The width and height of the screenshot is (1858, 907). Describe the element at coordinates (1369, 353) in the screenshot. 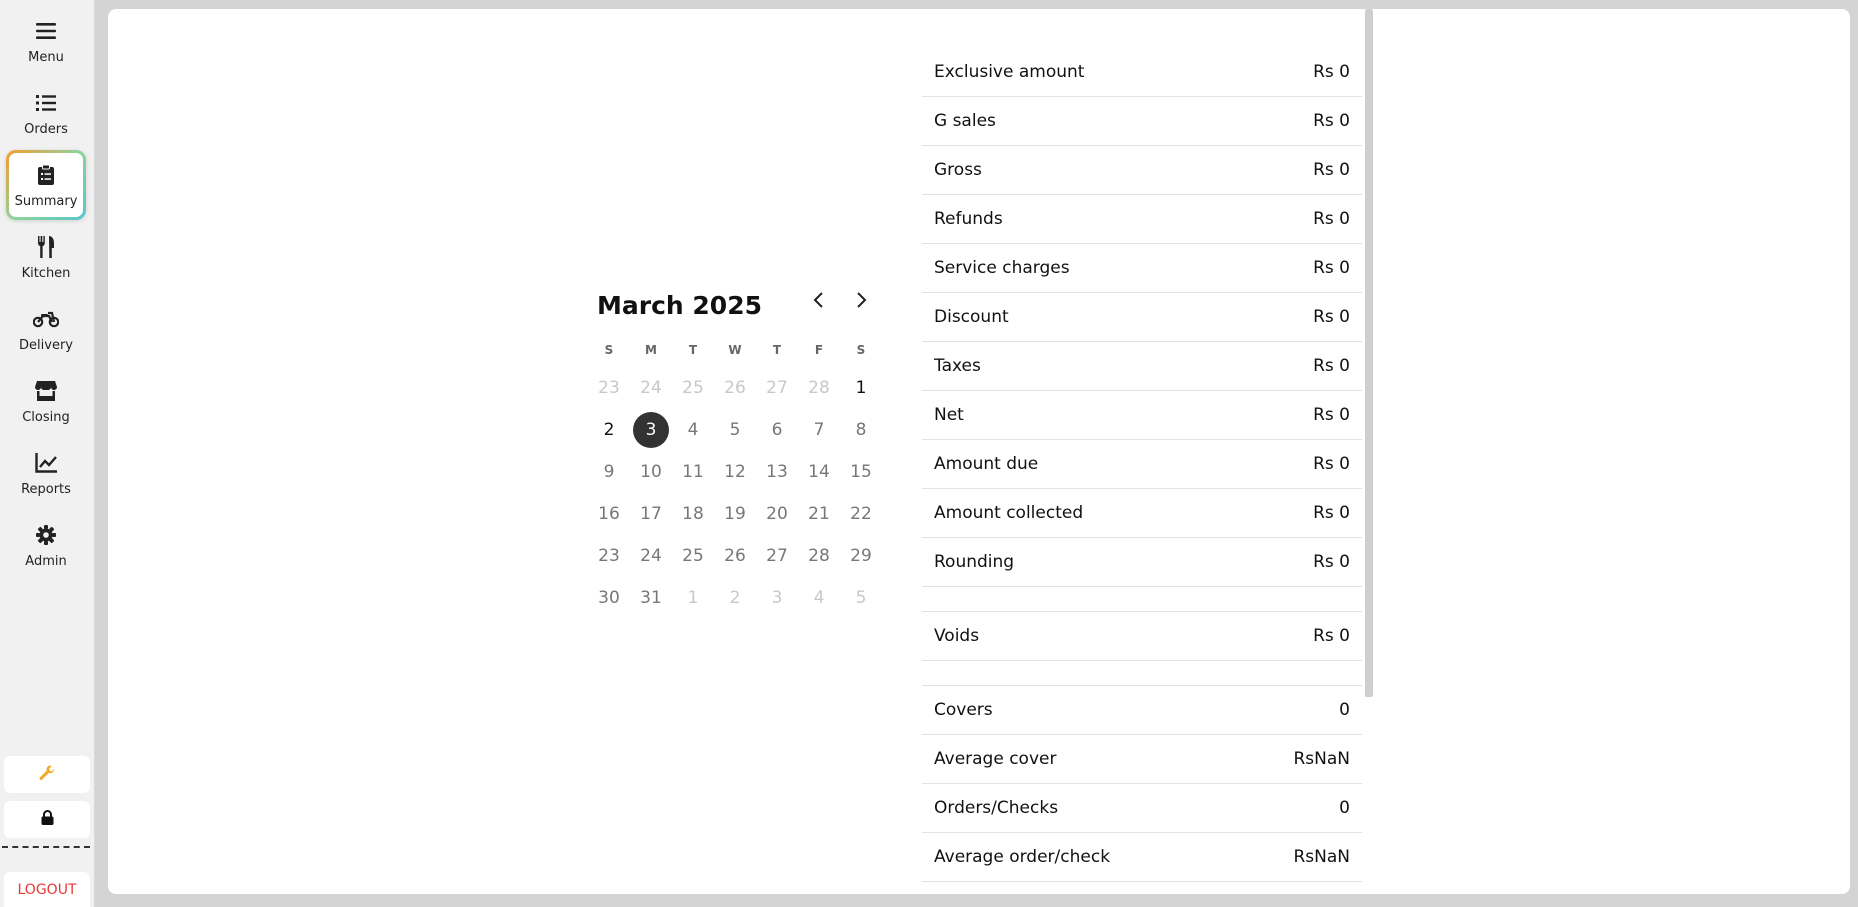

I see `scrollbar` at that location.